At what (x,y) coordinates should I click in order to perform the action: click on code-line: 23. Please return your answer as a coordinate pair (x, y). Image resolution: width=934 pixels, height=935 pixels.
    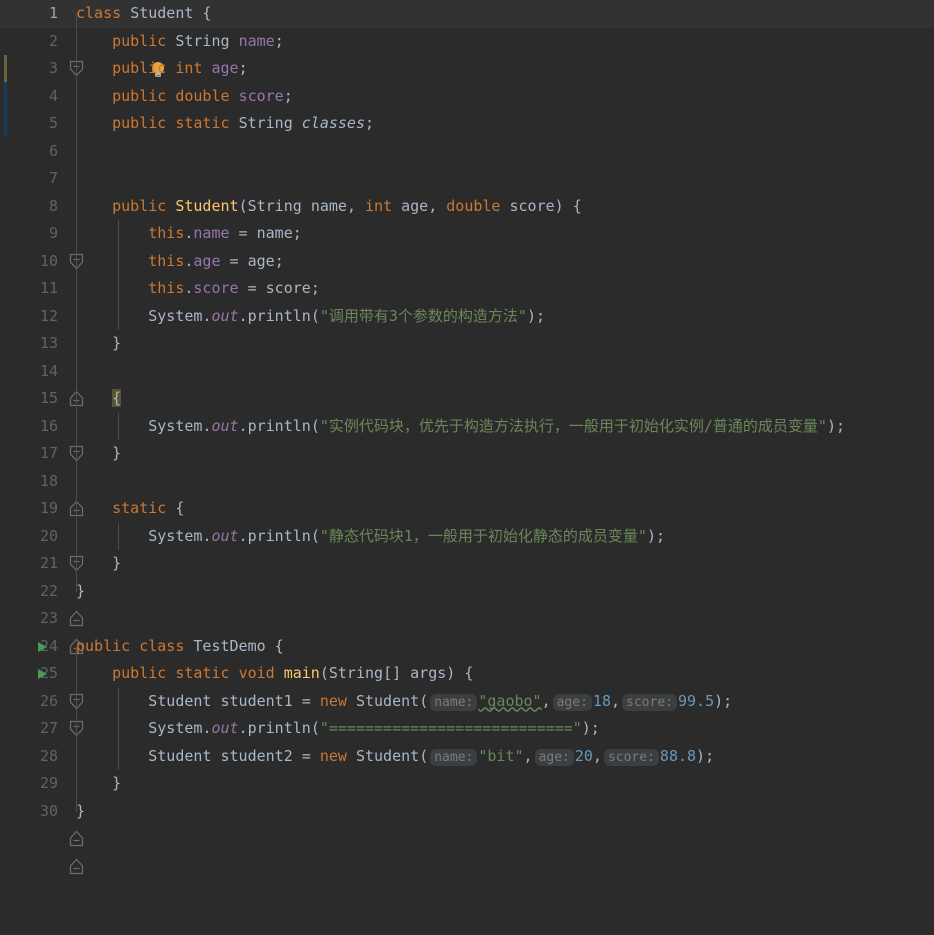
    Looking at the image, I should click on (467, 619).